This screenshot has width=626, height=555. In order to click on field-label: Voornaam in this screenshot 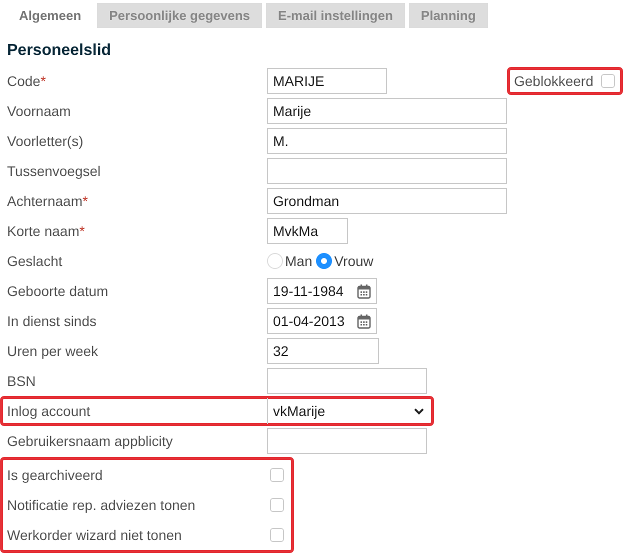, I will do `click(39, 111)`.